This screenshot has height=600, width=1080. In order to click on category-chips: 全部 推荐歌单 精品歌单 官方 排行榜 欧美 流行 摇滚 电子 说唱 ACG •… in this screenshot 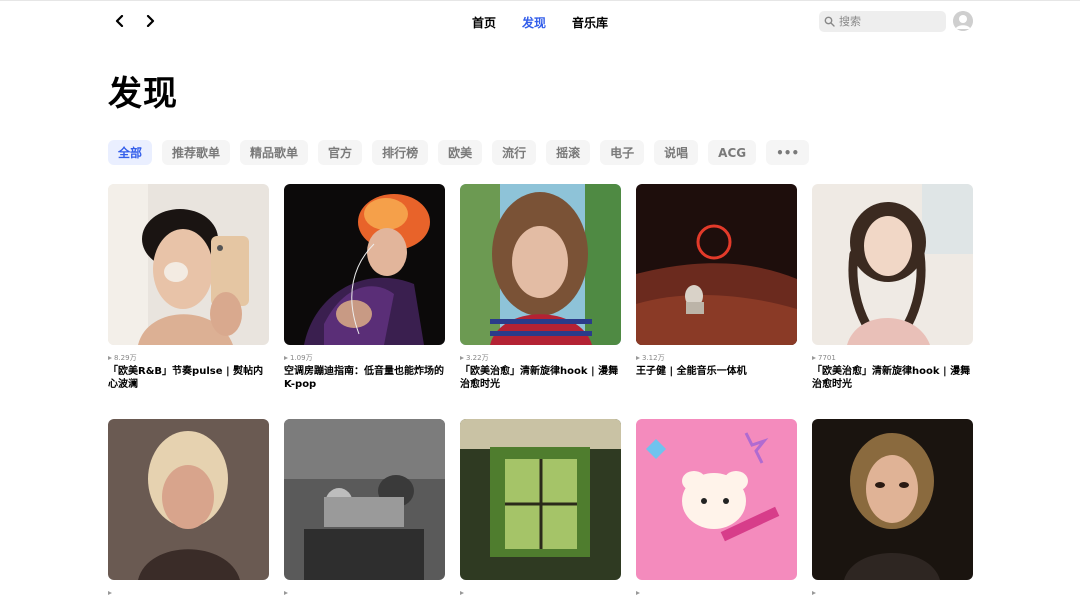, I will do `click(459, 152)`.